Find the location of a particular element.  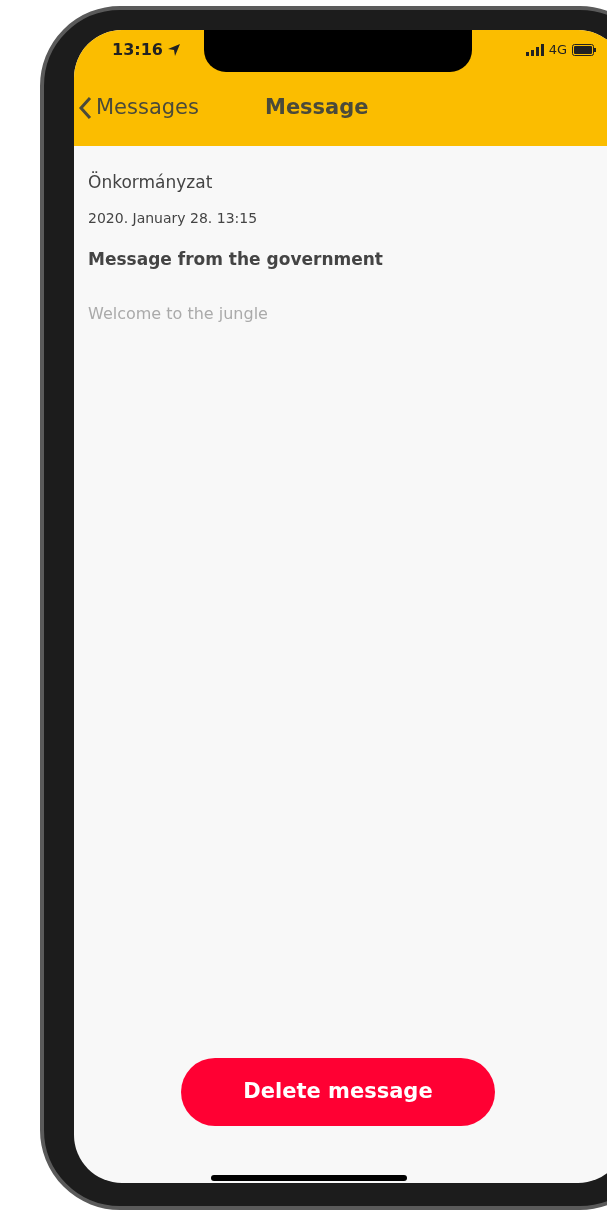

location-arrow-icon is located at coordinates (173, 50).